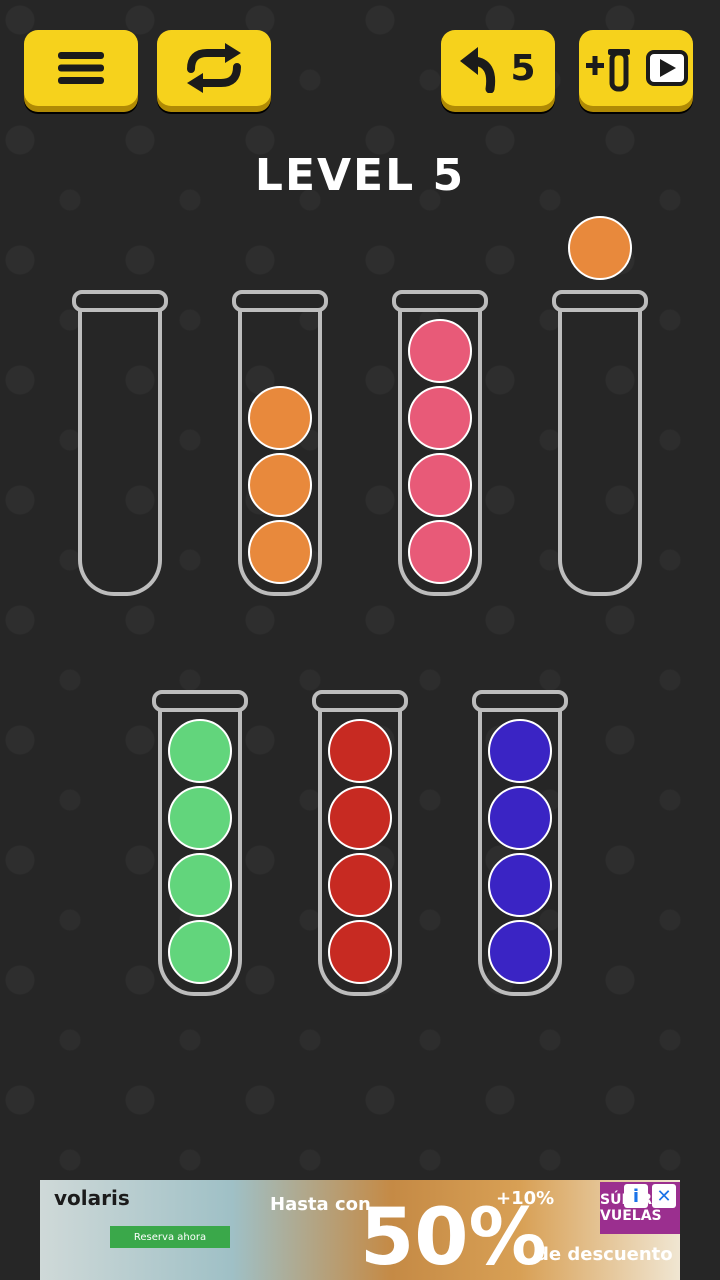  What do you see at coordinates (170, 1237) in the screenshot?
I see `ad-cta-button: Reserva ahora` at bounding box center [170, 1237].